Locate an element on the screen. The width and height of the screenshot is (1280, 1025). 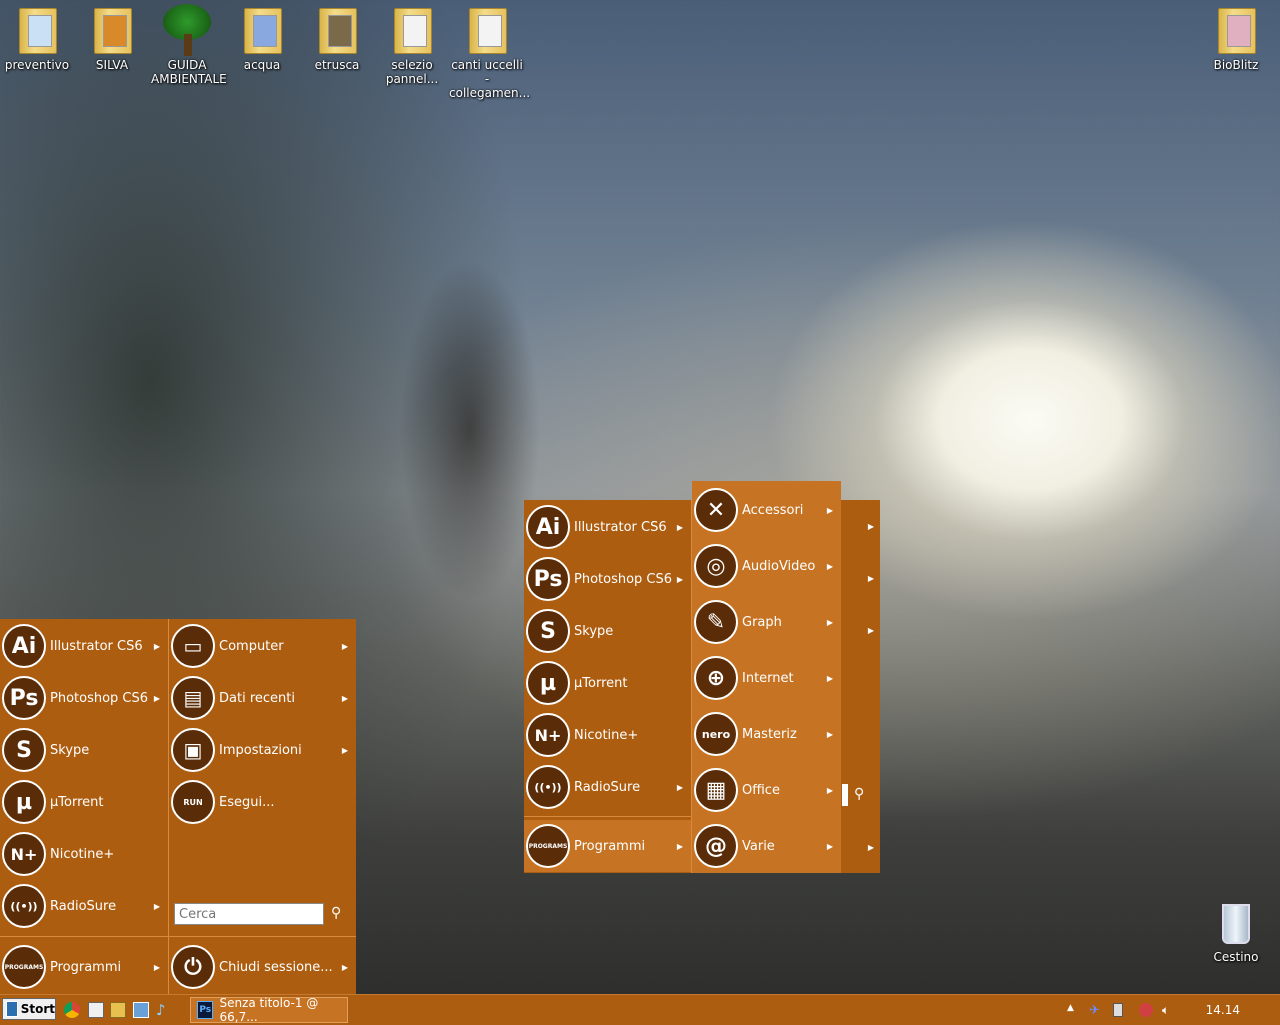
start-item-programmi: PROGRAMS Programmi ▶ is located at coordinates (84, 967).